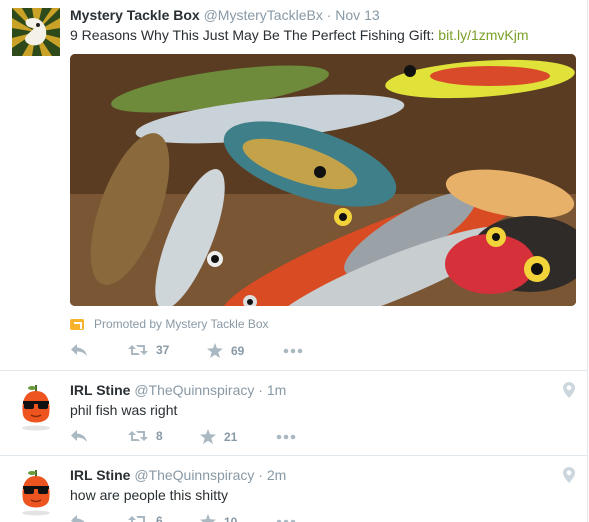 The image size is (589, 522). I want to click on tweet-header: IRL Stine @TheQuinnspiracy · 2m, so click(178, 475).